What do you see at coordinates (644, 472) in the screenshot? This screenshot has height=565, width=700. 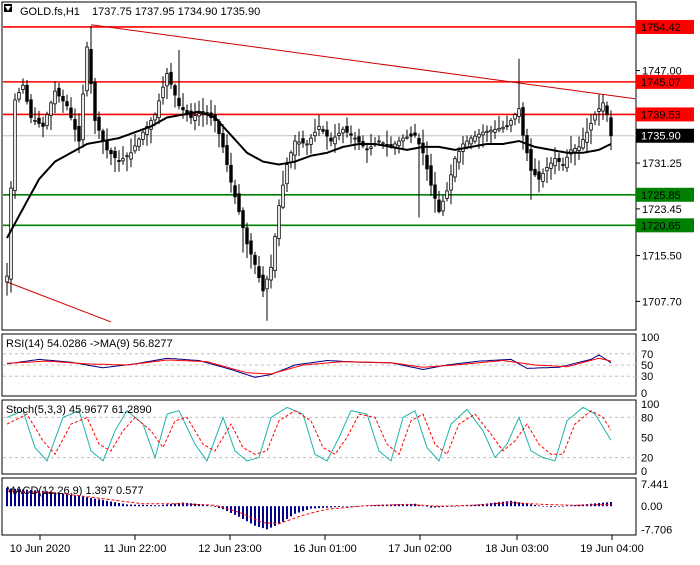 I see `stoch-axis-label: 0` at bounding box center [644, 472].